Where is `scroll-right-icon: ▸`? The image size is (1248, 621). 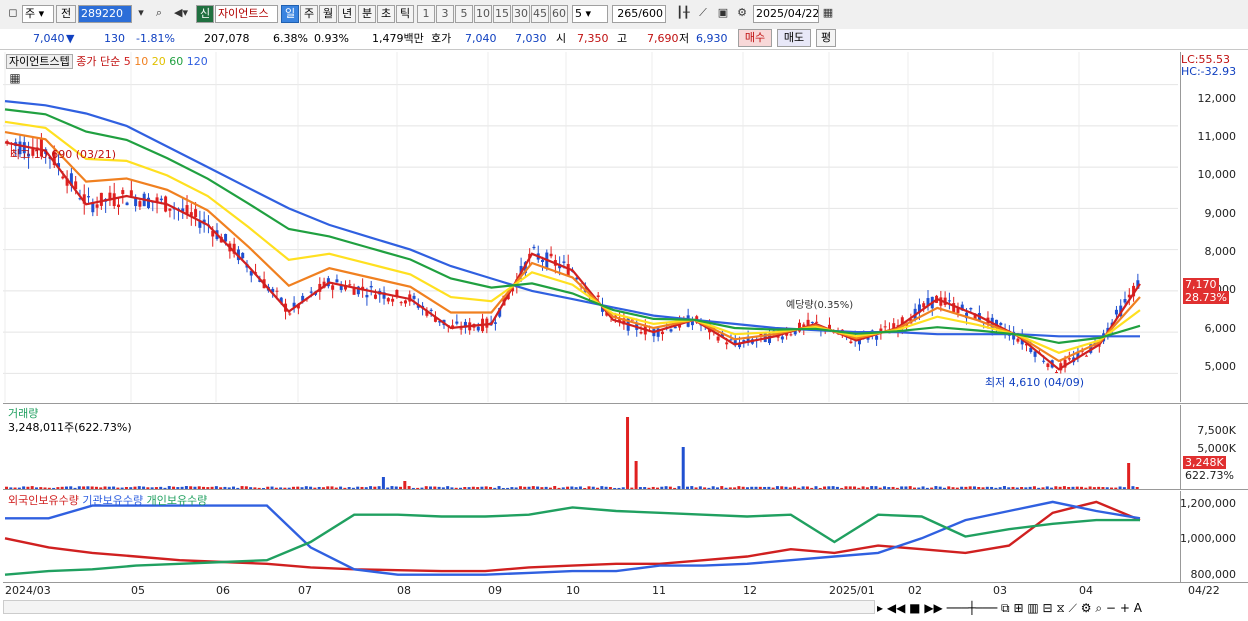
scroll-right-icon: ▸ is located at coordinates (880, 608).